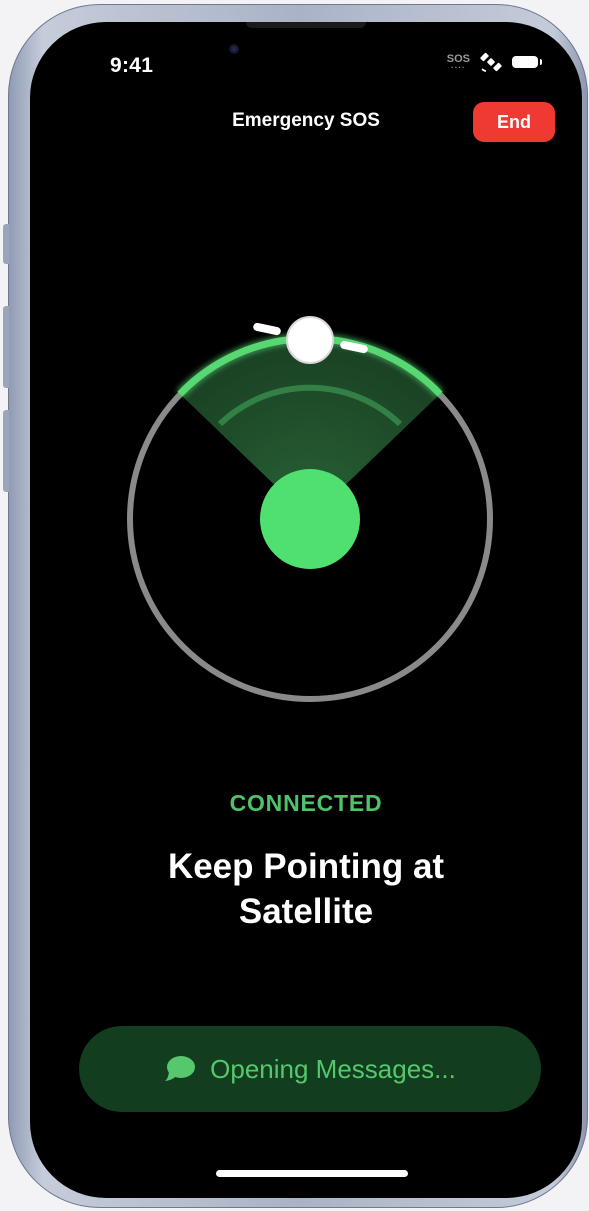  I want to click on instruction-line-2: Satellite, so click(306, 911).